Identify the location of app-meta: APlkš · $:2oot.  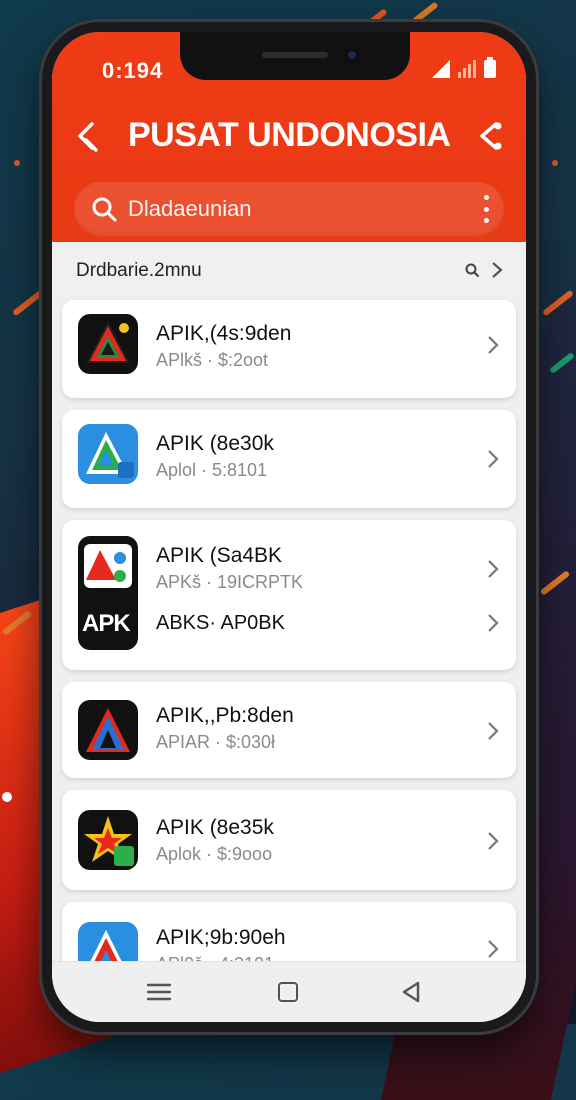
(212, 360).